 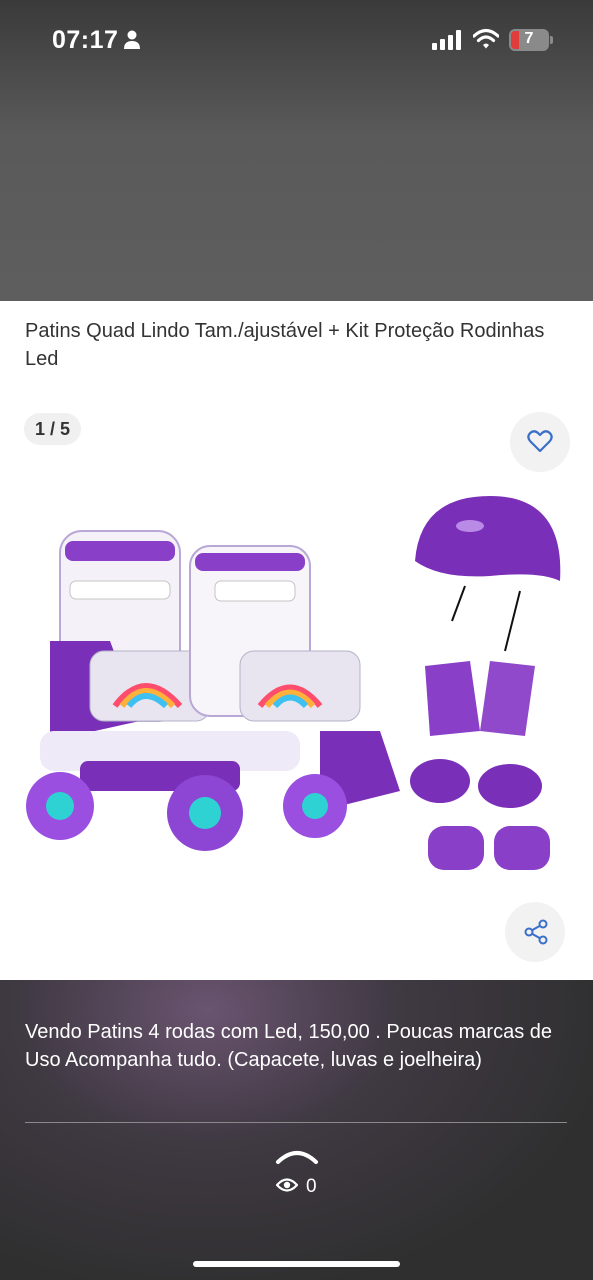 What do you see at coordinates (476, 783) in the screenshot?
I see `knee-pads` at bounding box center [476, 783].